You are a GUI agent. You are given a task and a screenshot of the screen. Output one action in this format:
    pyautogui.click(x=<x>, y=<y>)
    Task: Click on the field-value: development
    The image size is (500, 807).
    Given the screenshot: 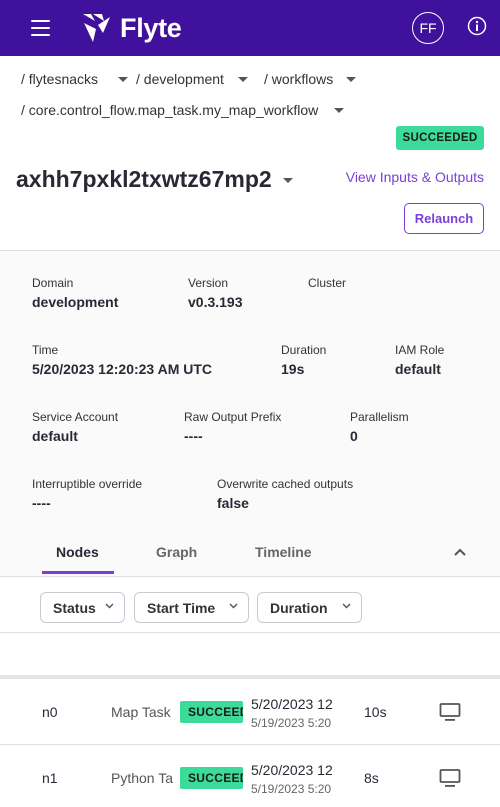 What is the action you would take?
    pyautogui.click(x=75, y=302)
    